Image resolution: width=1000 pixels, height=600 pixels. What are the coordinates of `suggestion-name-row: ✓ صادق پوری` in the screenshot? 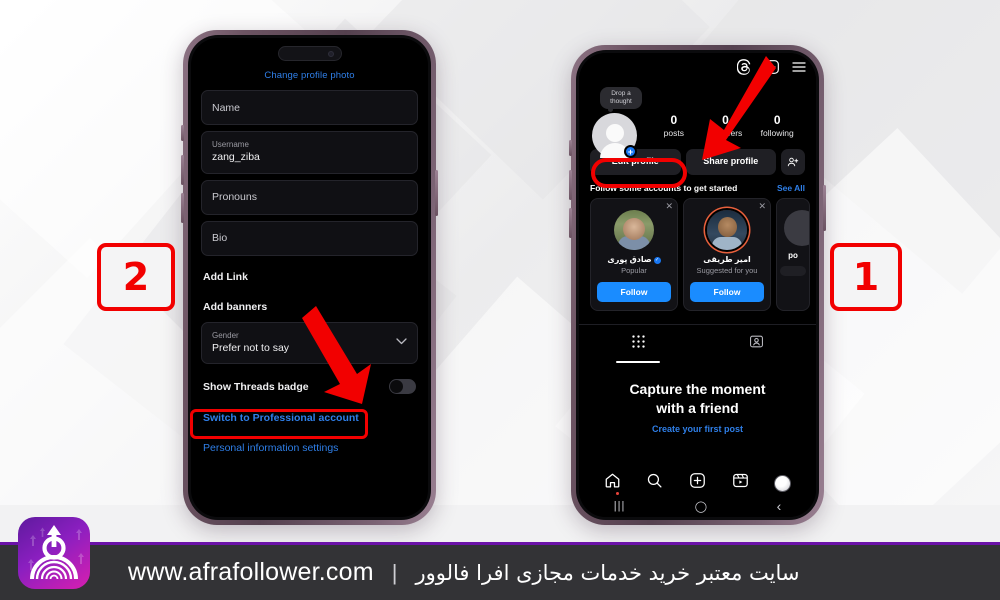 It's located at (634, 260).